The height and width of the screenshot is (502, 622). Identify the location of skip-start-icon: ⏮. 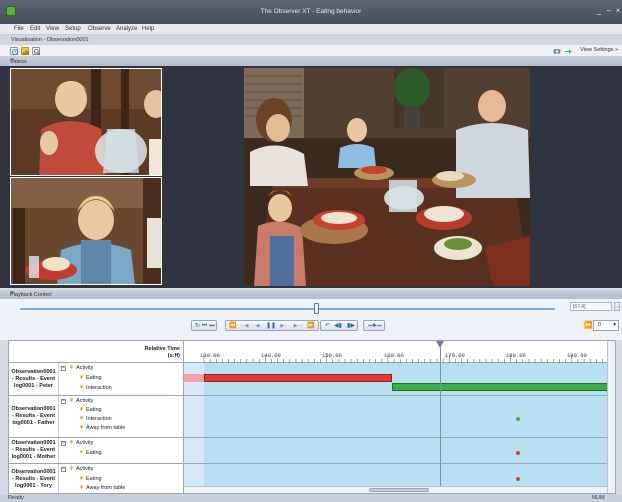
(204, 326).